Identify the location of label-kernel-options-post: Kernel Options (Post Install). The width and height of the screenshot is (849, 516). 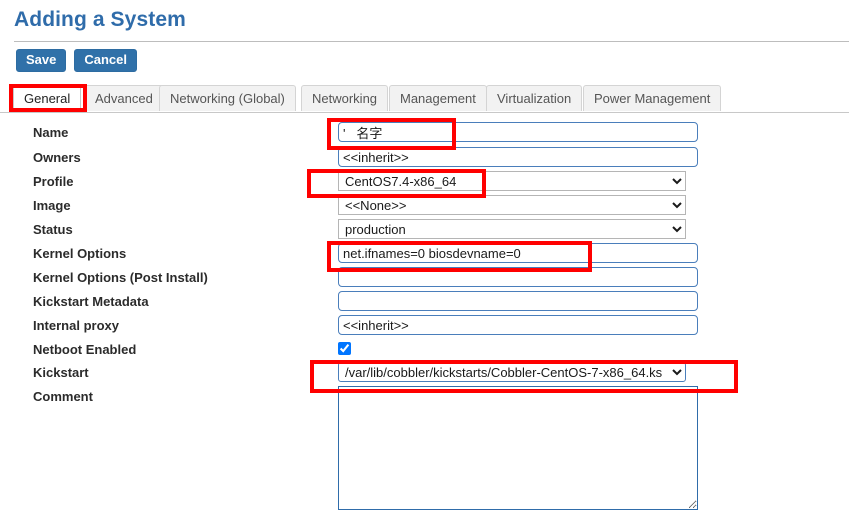
(120, 277).